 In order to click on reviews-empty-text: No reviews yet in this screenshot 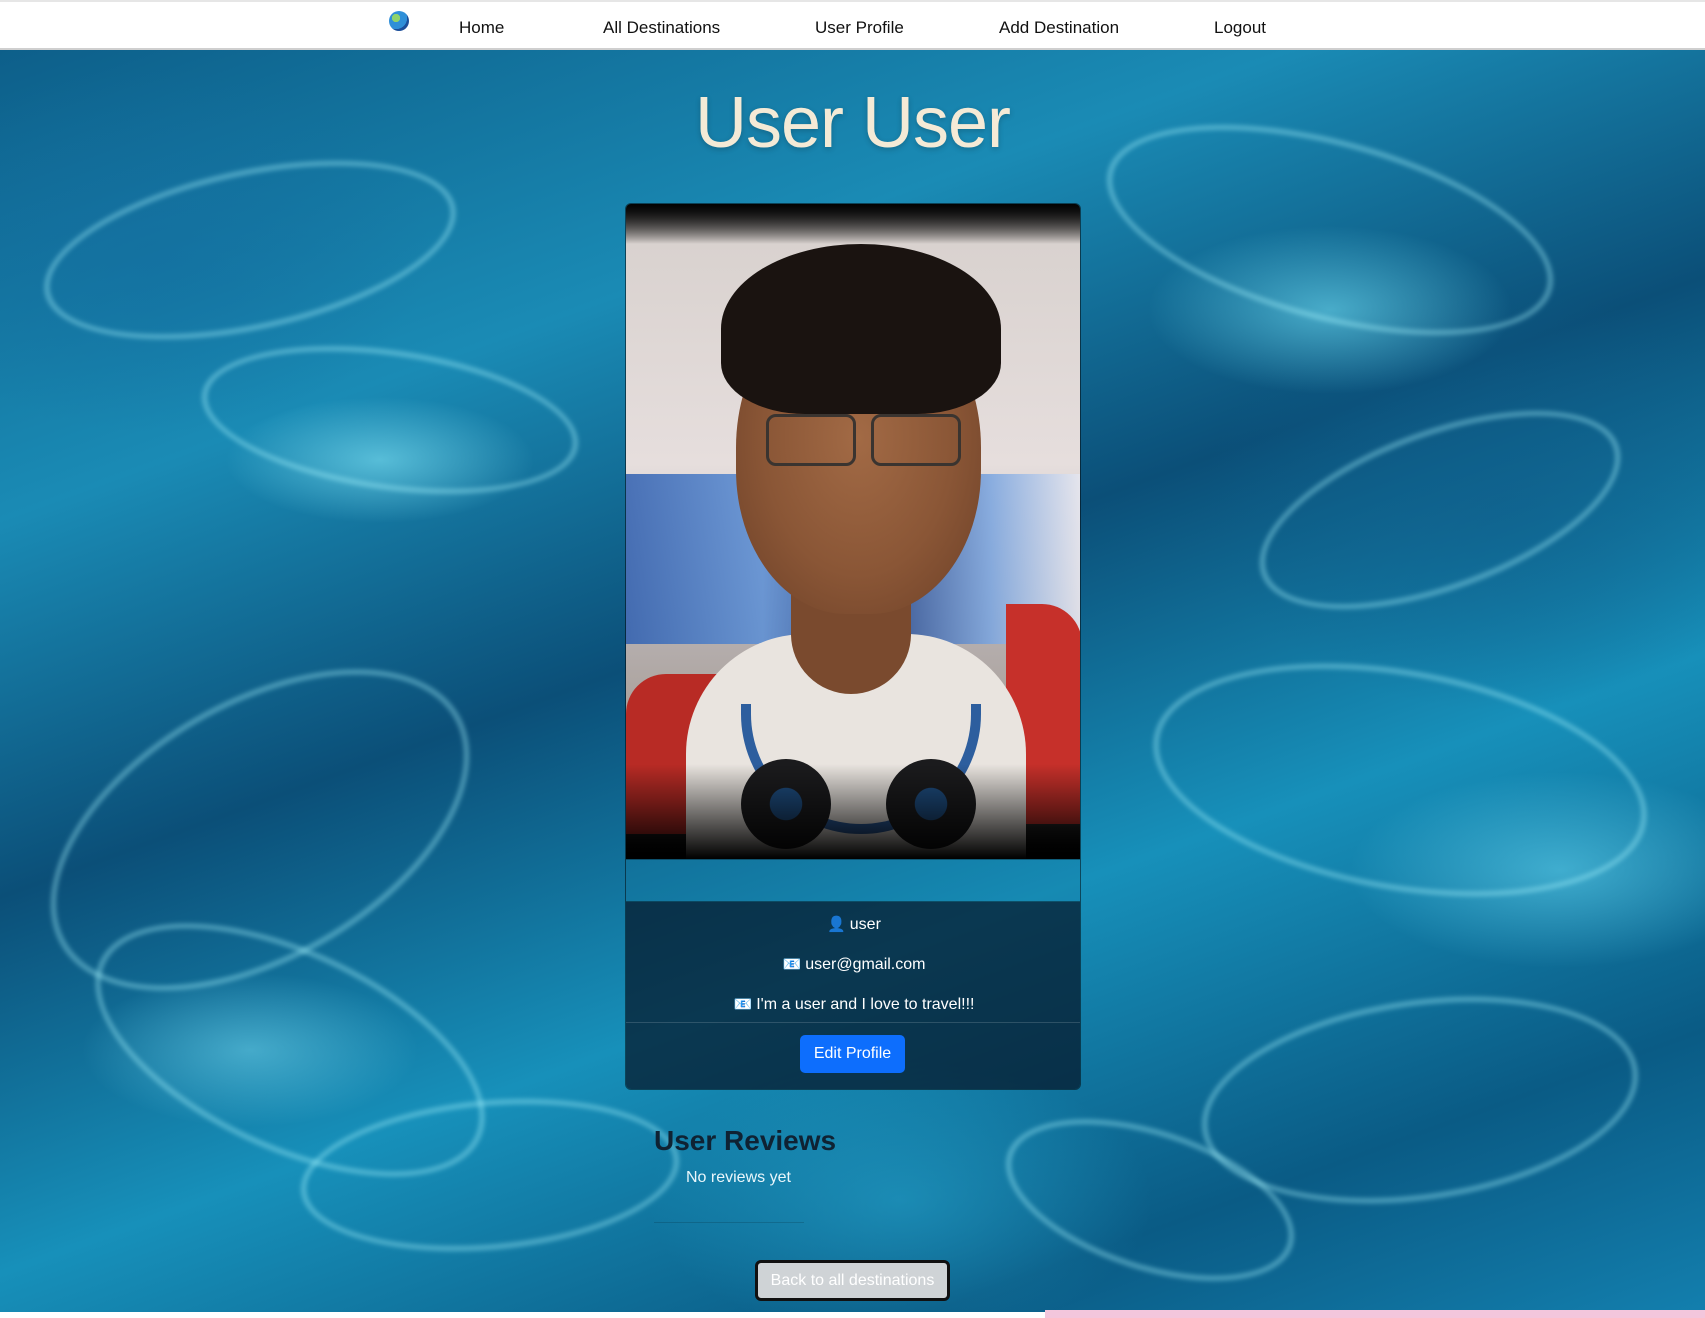, I will do `click(738, 1177)`.